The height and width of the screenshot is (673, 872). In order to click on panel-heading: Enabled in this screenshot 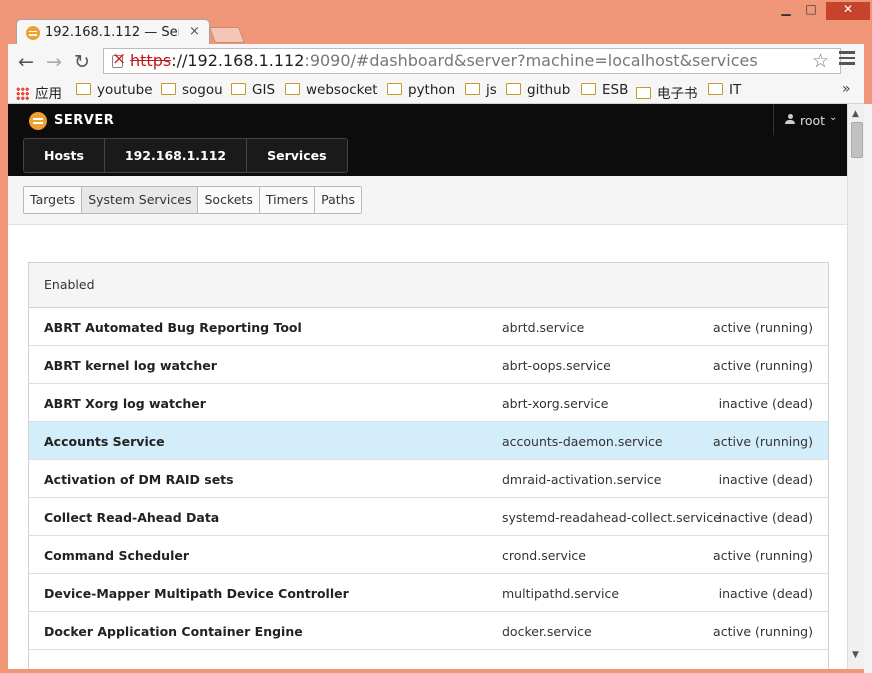, I will do `click(428, 285)`.